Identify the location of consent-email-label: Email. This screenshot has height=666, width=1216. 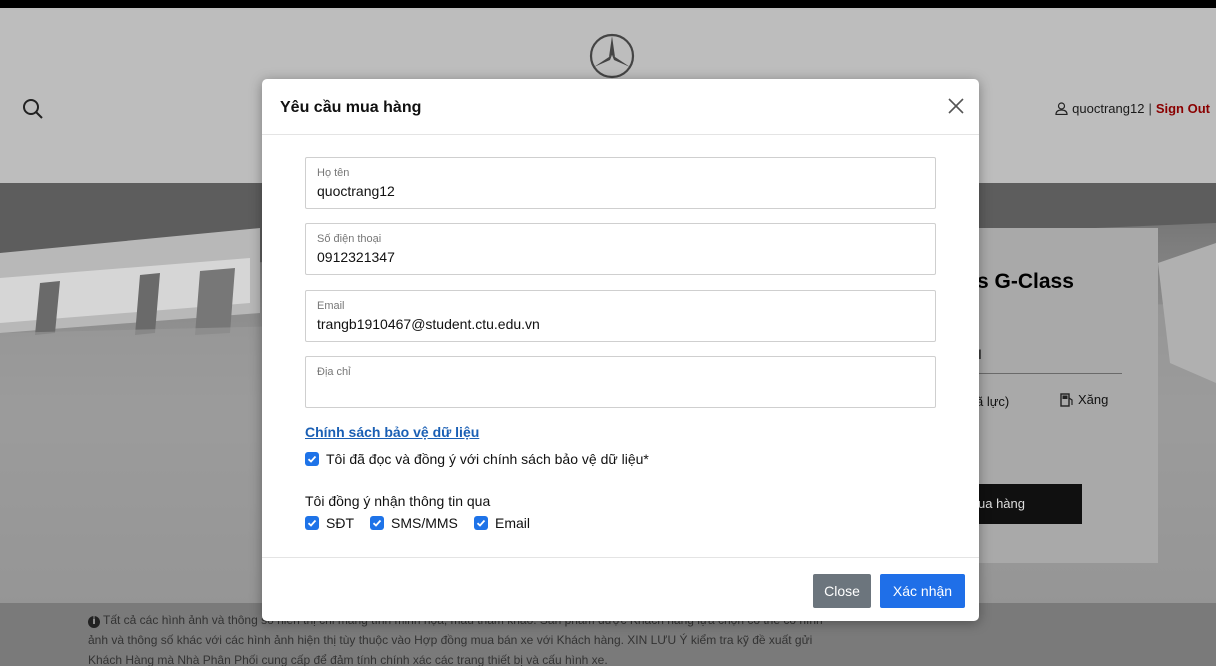
(513, 523).